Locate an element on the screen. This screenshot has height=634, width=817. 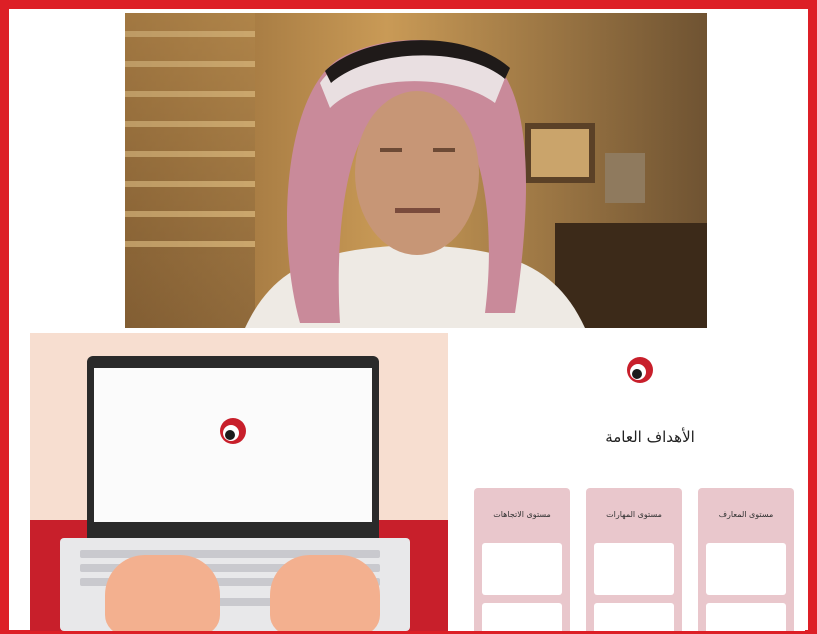
left-hand-illustration is located at coordinates (162, 593).